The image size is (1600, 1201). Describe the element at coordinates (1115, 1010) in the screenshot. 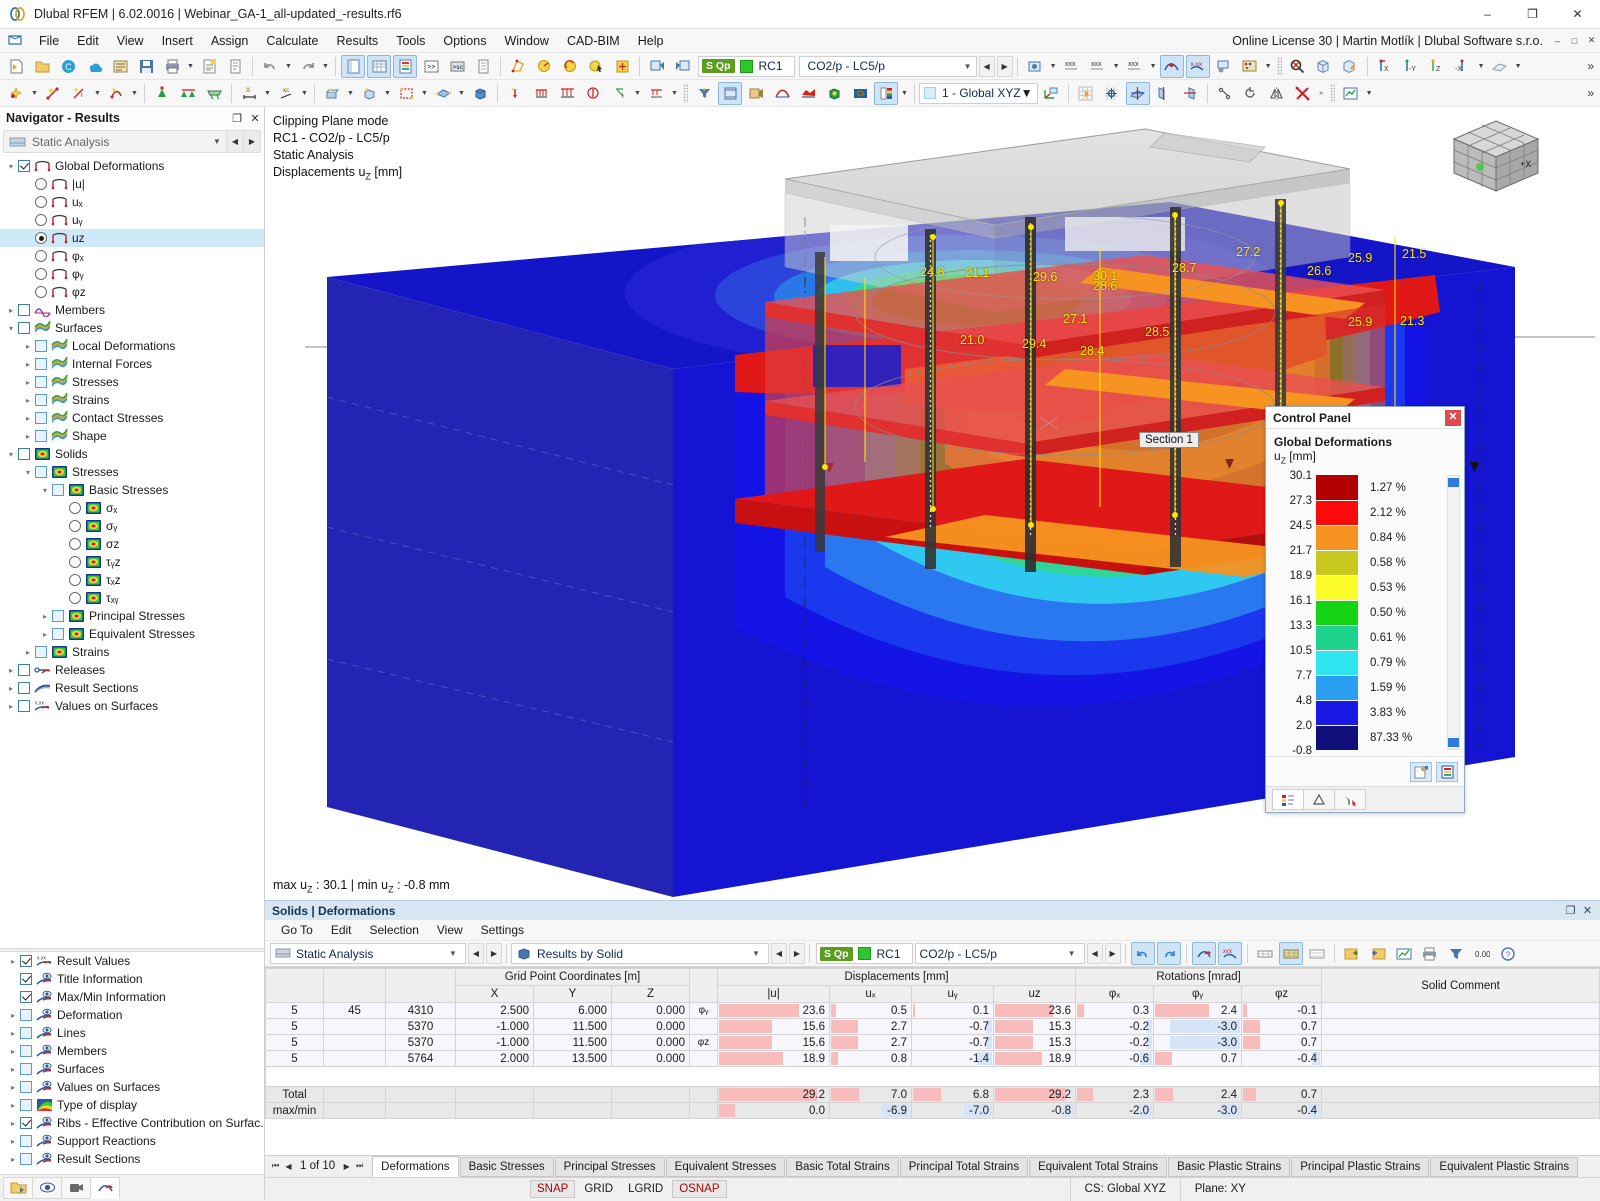

I see `cell-rot-phix: 0.3` at that location.